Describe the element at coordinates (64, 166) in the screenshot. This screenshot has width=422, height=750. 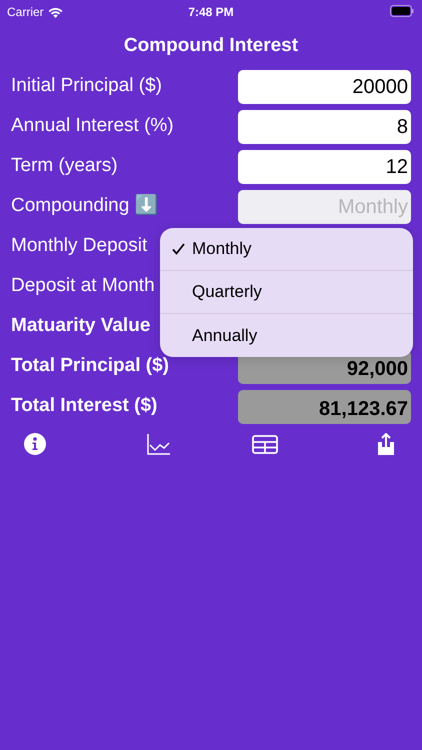
I see `field-label: Term (years)` at that location.